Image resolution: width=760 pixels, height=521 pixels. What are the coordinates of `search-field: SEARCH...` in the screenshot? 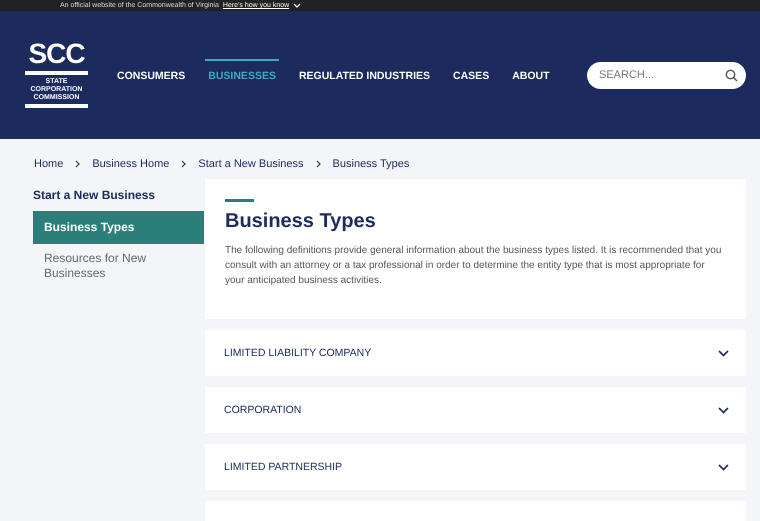 It's located at (666, 75).